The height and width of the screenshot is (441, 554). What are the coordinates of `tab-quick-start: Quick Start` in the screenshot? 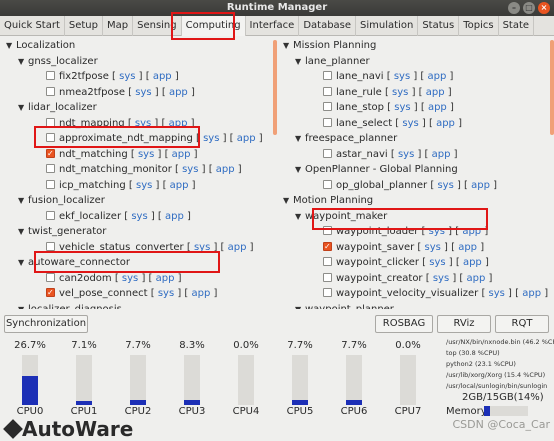 It's located at (32, 26).